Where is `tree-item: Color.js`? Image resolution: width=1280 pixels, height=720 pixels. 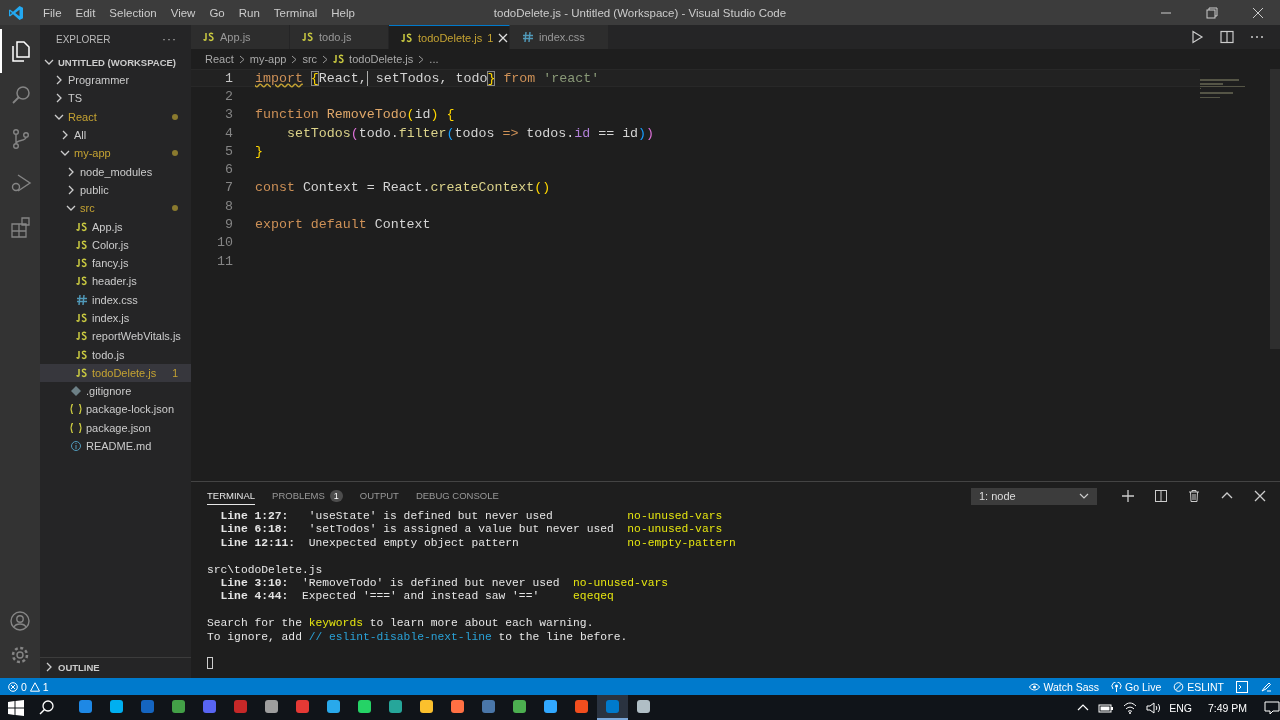 tree-item: Color.js is located at coordinates (115, 244).